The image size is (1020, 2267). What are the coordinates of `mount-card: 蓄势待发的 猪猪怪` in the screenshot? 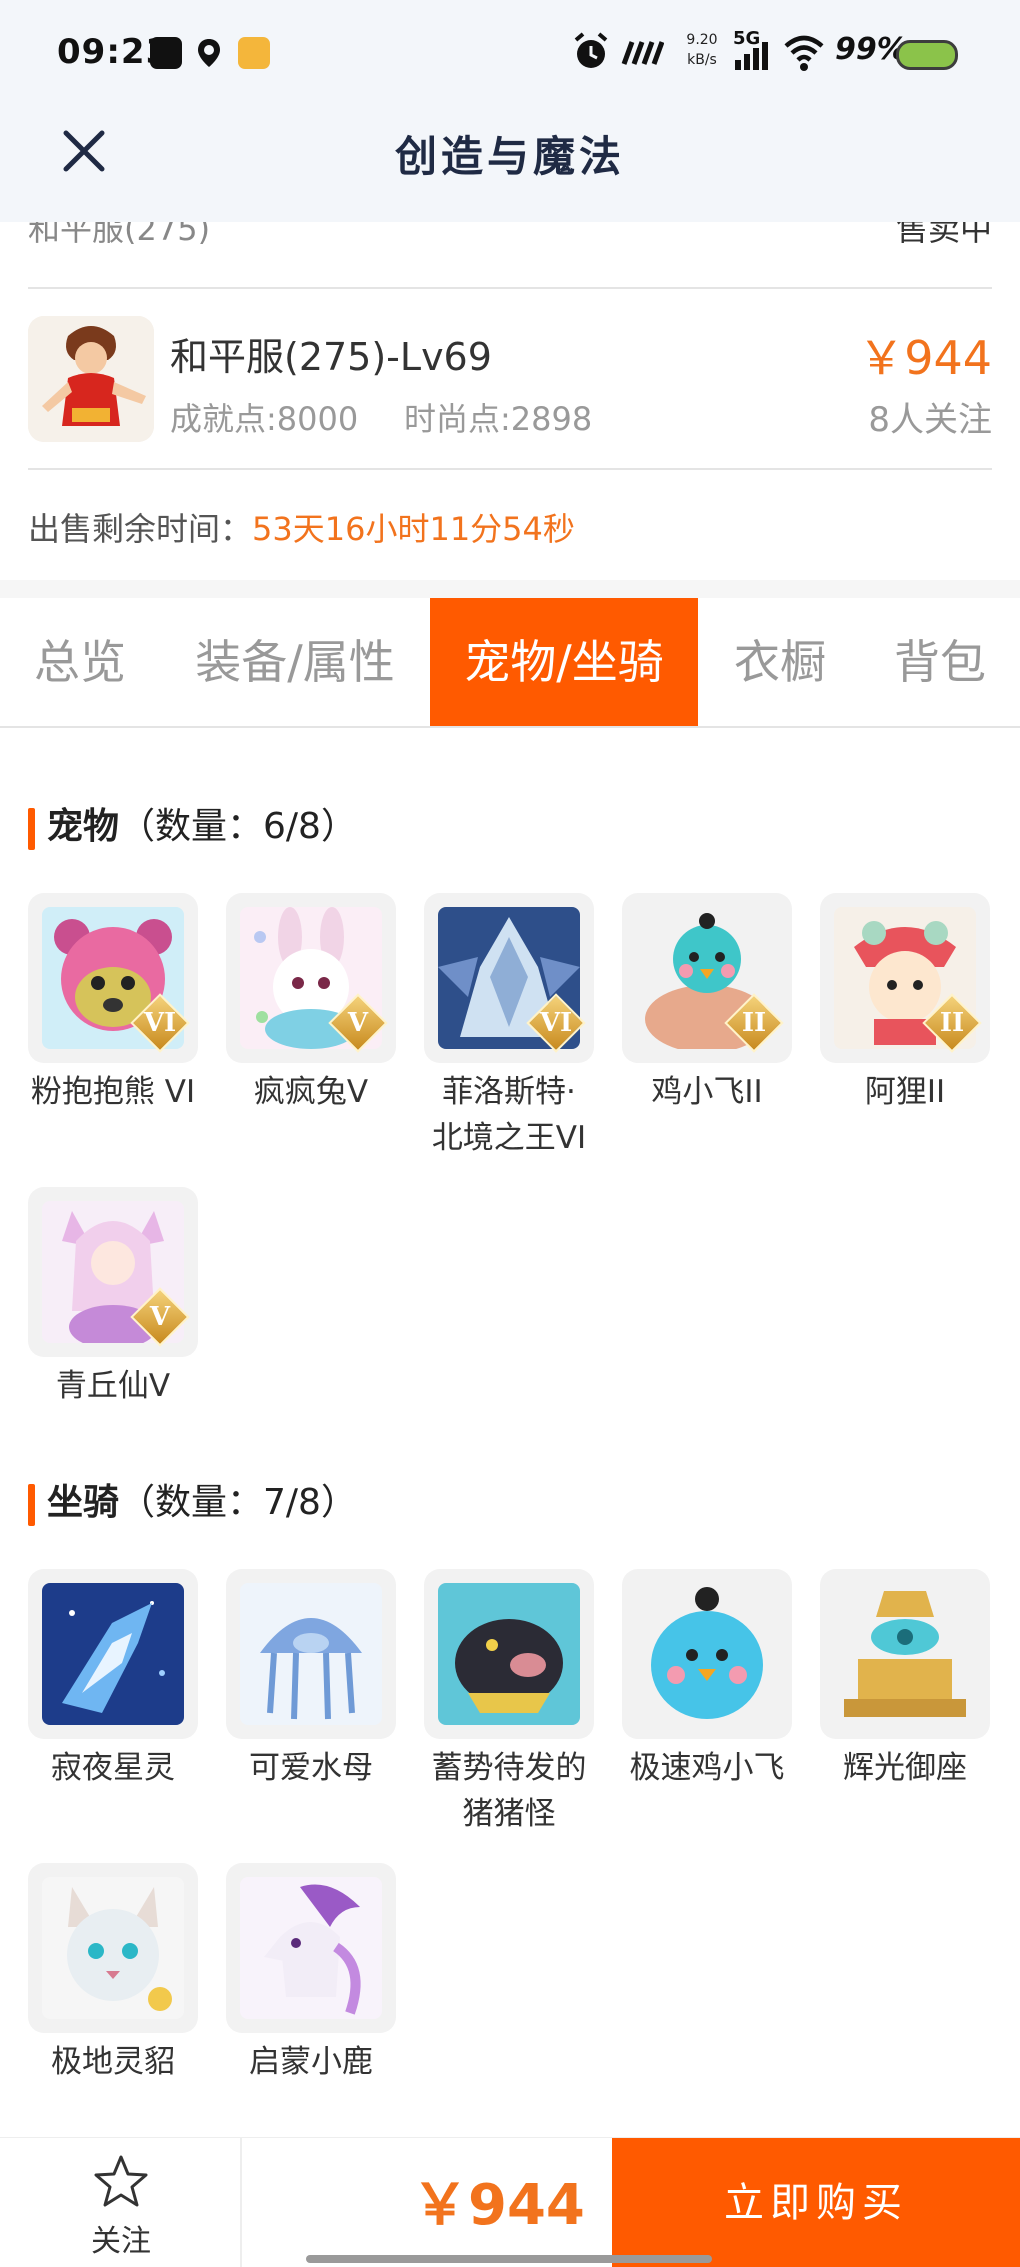 It's located at (509, 1703).